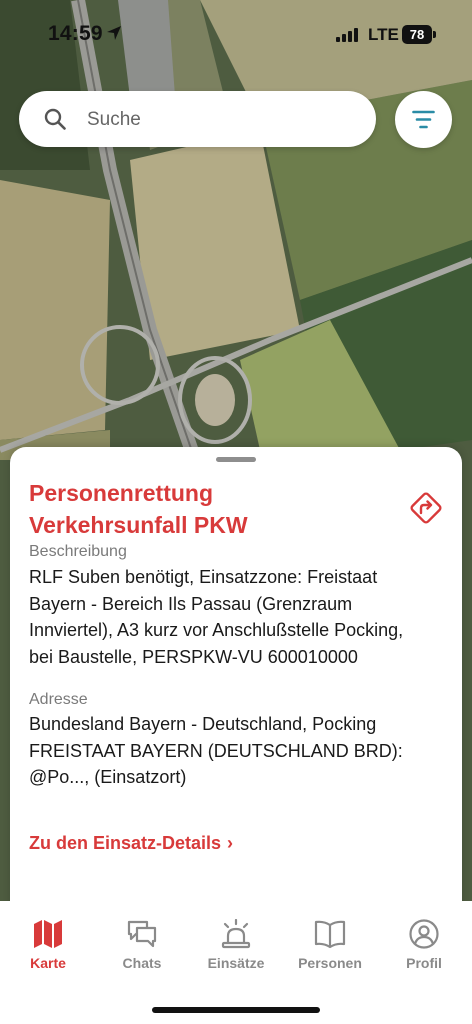  Describe the element at coordinates (330, 934) in the screenshot. I see `book-icon` at that location.